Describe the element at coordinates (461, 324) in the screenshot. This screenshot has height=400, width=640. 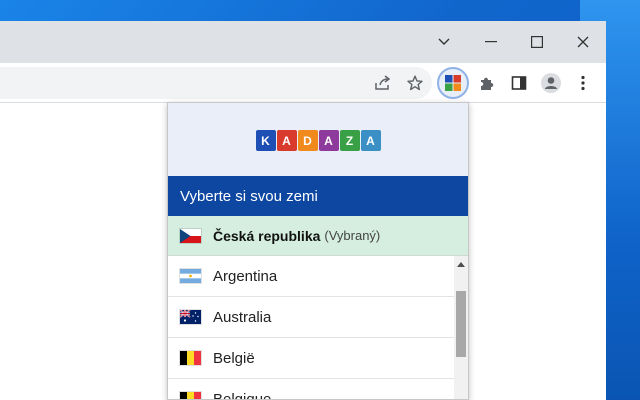
I see `scroll-thumb` at that location.